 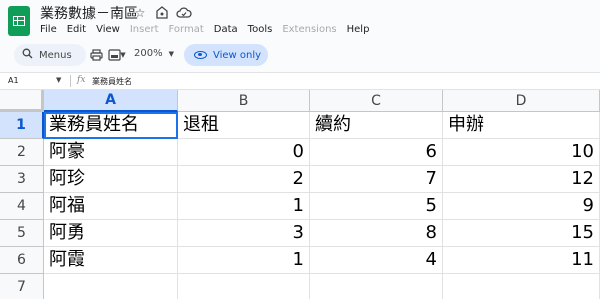 I want to click on row-header-1: 1, so click(x=22, y=125).